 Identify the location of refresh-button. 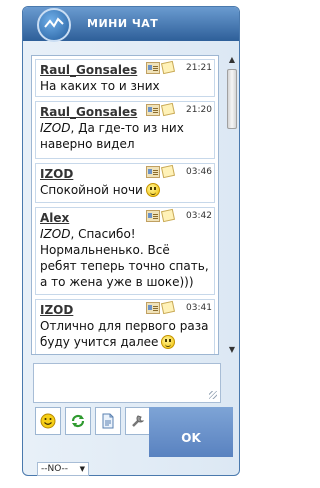
(78, 421).